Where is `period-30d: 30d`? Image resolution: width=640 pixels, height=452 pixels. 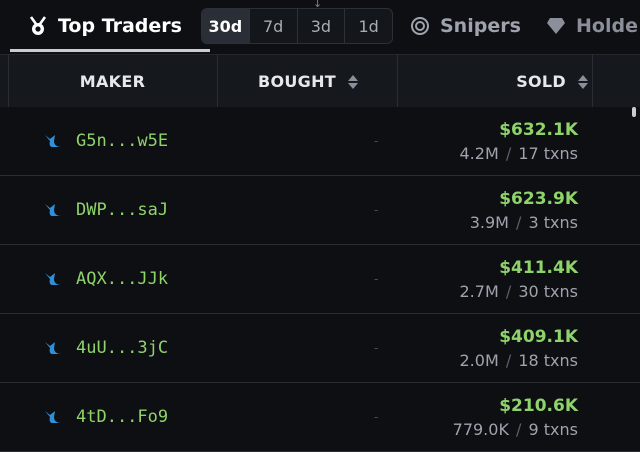
period-30d: 30d is located at coordinates (226, 26).